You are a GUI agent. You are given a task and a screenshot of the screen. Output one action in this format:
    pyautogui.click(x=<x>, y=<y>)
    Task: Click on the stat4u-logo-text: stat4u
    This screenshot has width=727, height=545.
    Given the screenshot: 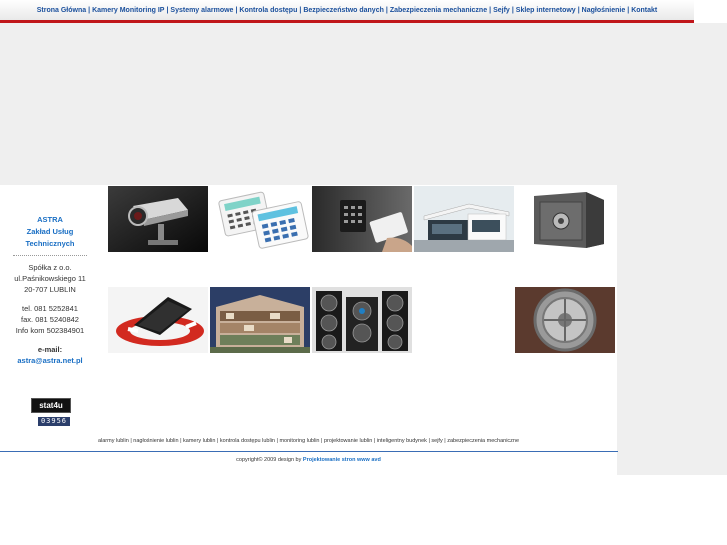 What is the action you would take?
    pyautogui.click(x=51, y=405)
    